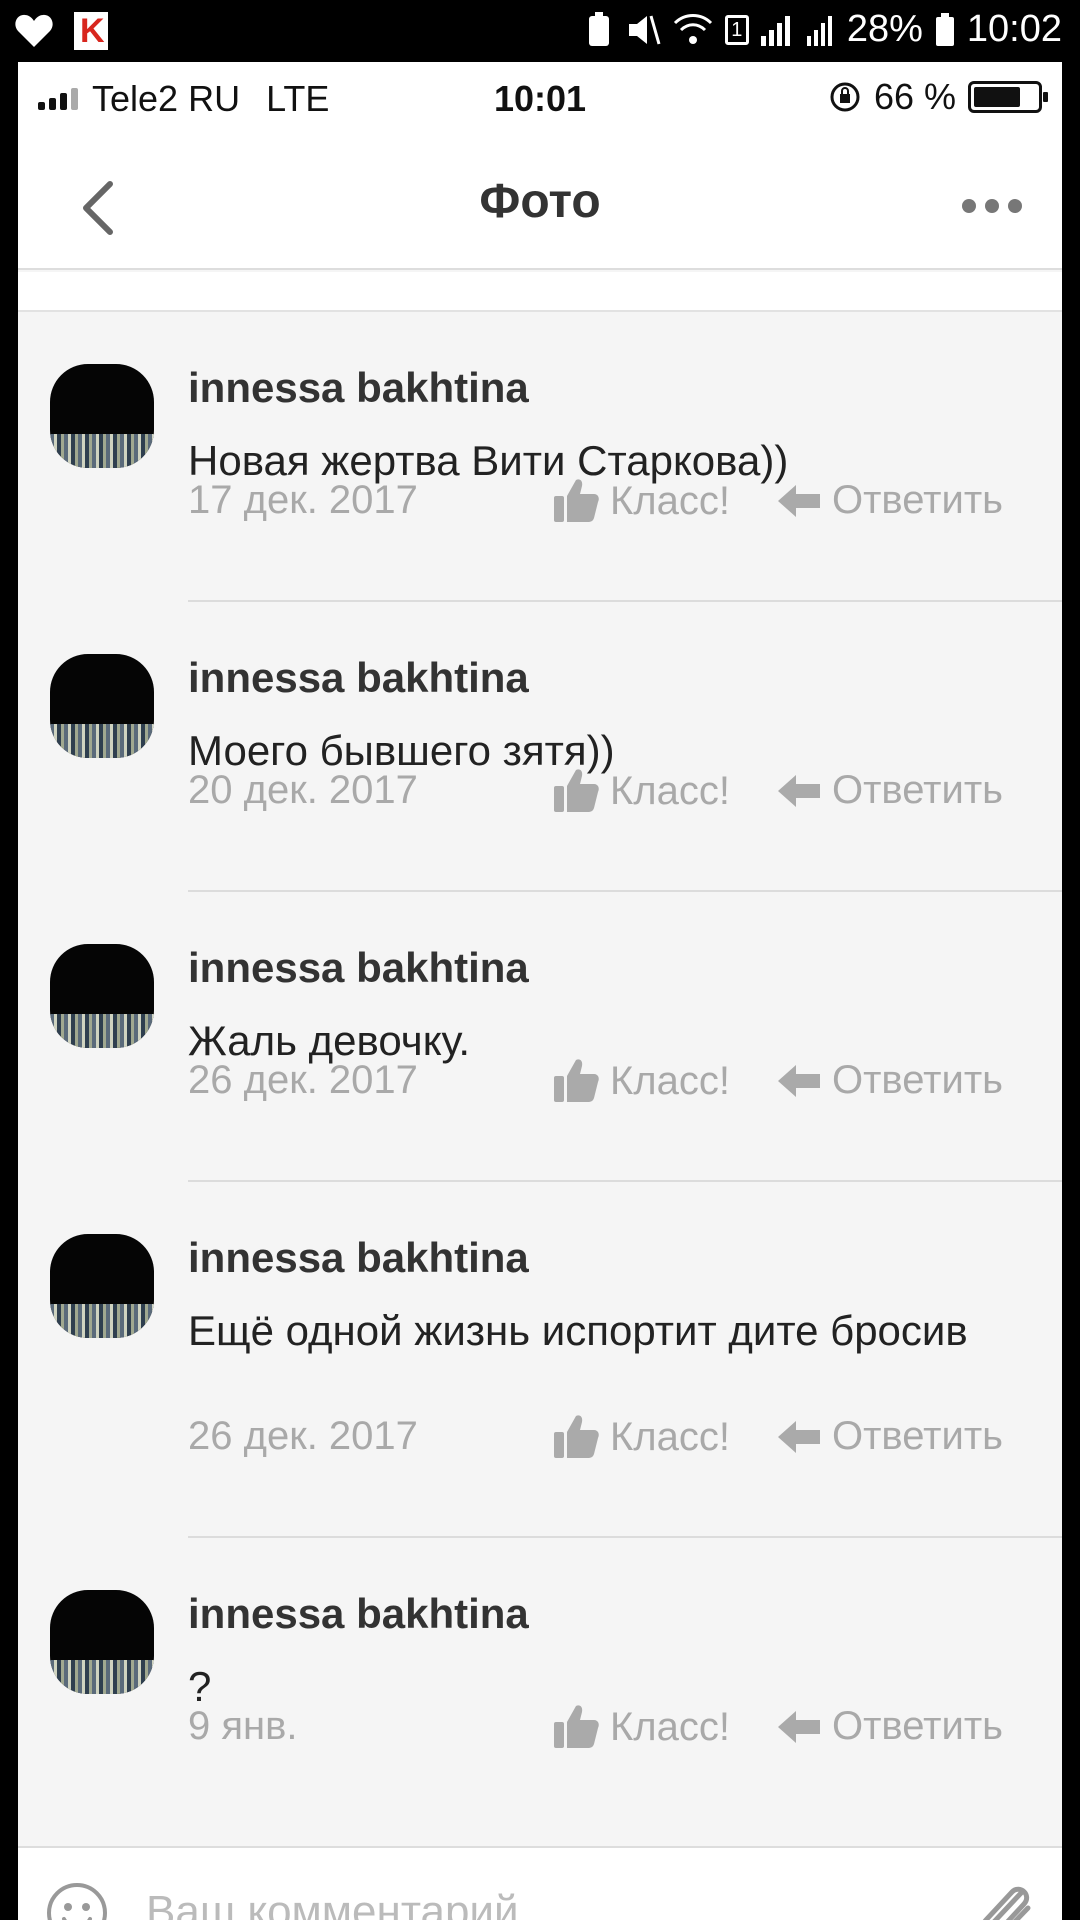 The width and height of the screenshot is (1080, 1920). Describe the element at coordinates (819, 30) in the screenshot. I see `signal-2-icon` at that location.